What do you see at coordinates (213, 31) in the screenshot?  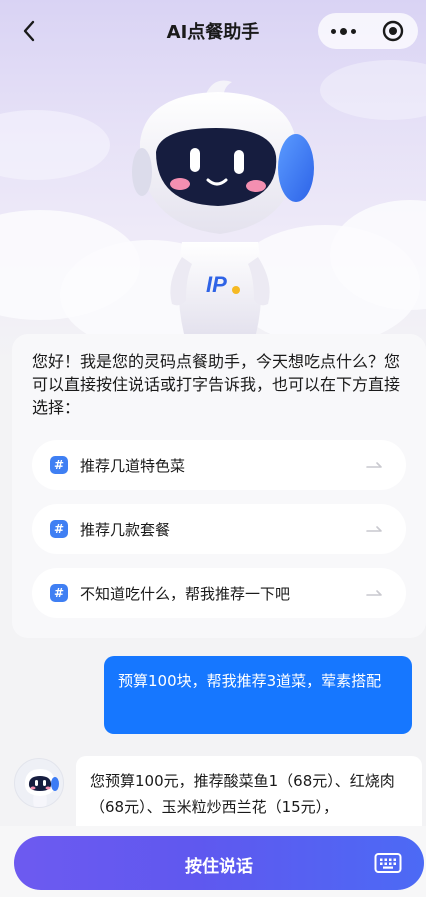 I see `navigation-bar: AI点餐助手` at bounding box center [213, 31].